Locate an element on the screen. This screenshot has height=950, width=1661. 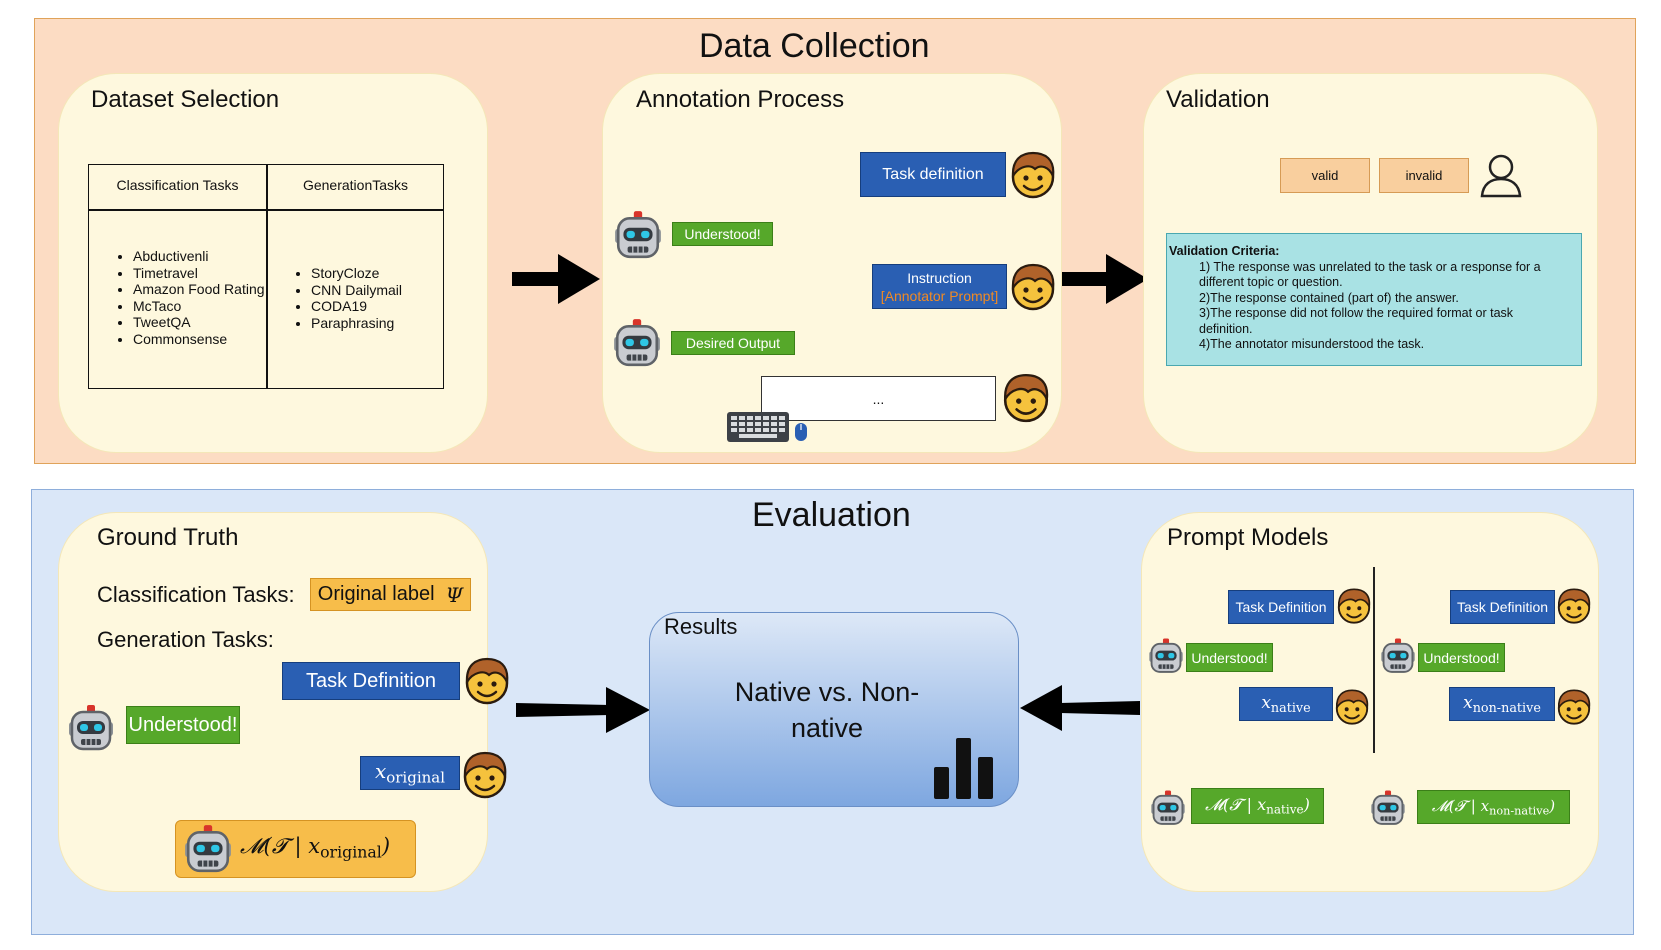
invalid-box: invalid is located at coordinates (1424, 175).